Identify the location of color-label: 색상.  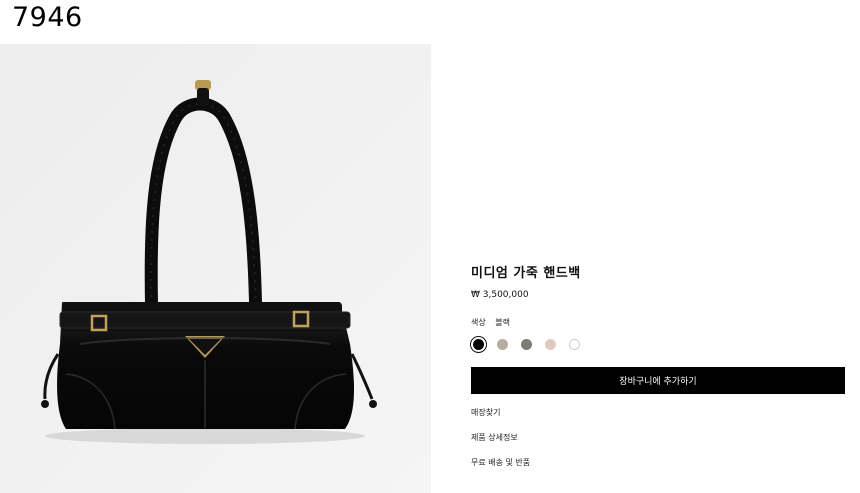
(478, 322).